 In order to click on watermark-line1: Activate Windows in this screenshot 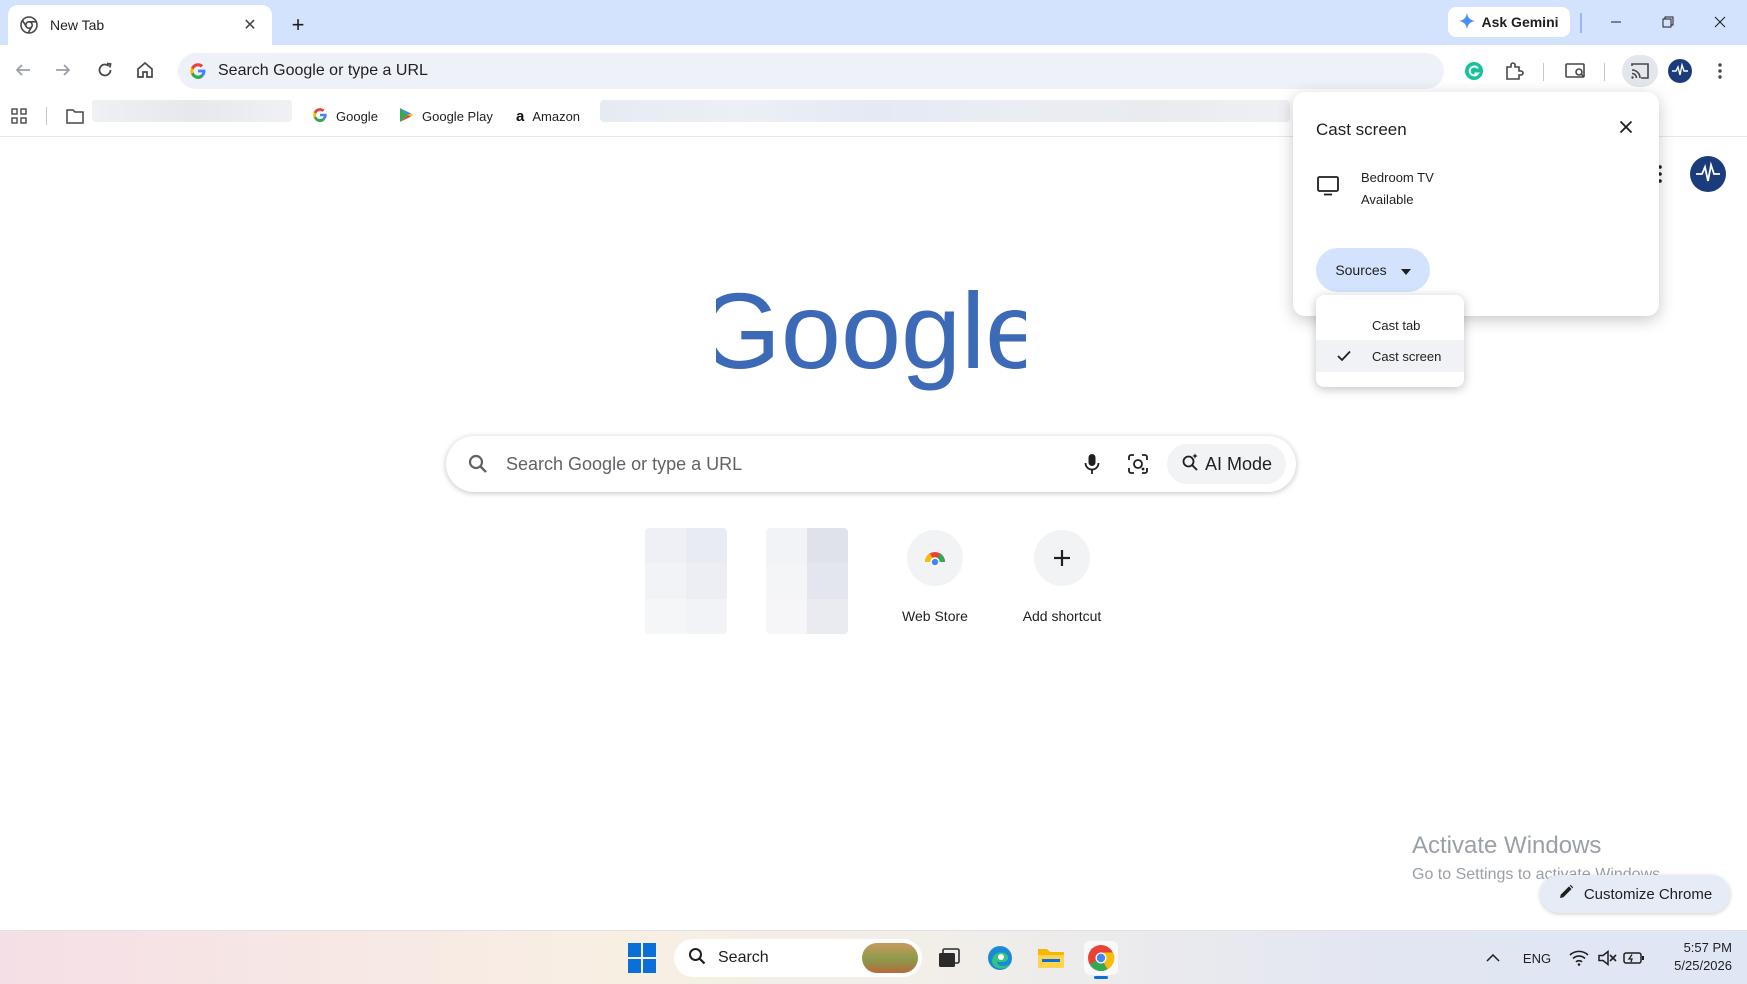, I will do `click(1507, 845)`.